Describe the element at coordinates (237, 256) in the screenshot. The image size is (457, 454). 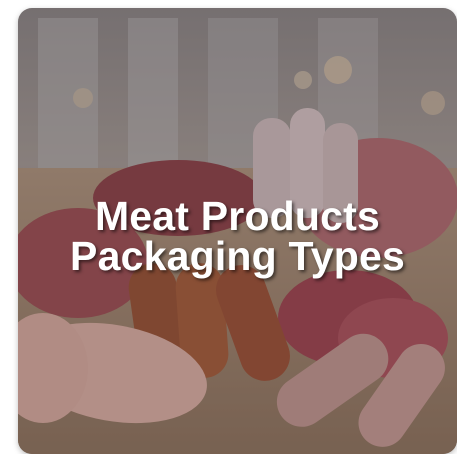
I see `card-title-line-2: Packaging Types` at that location.